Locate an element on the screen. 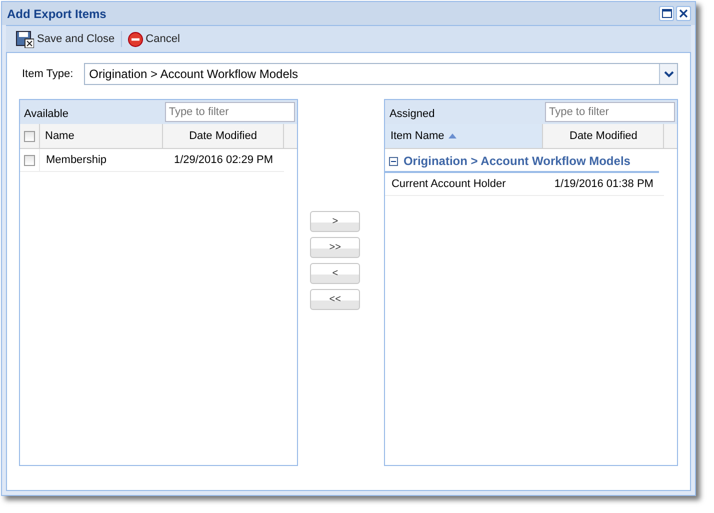 This screenshot has width=714, height=513. item-type-label: Item Type: is located at coordinates (48, 74).